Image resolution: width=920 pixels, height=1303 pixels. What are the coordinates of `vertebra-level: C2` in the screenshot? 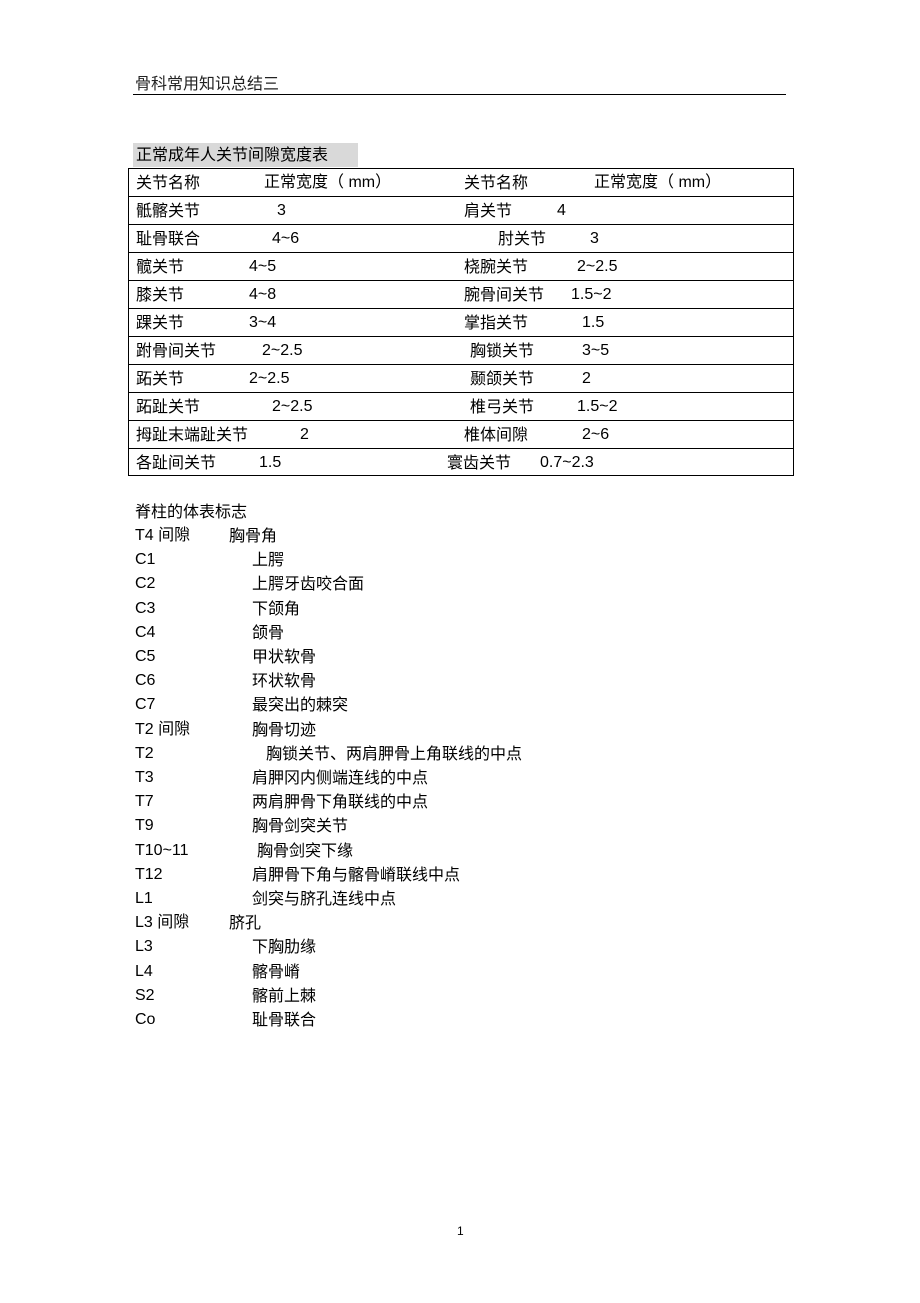 It's located at (145, 584).